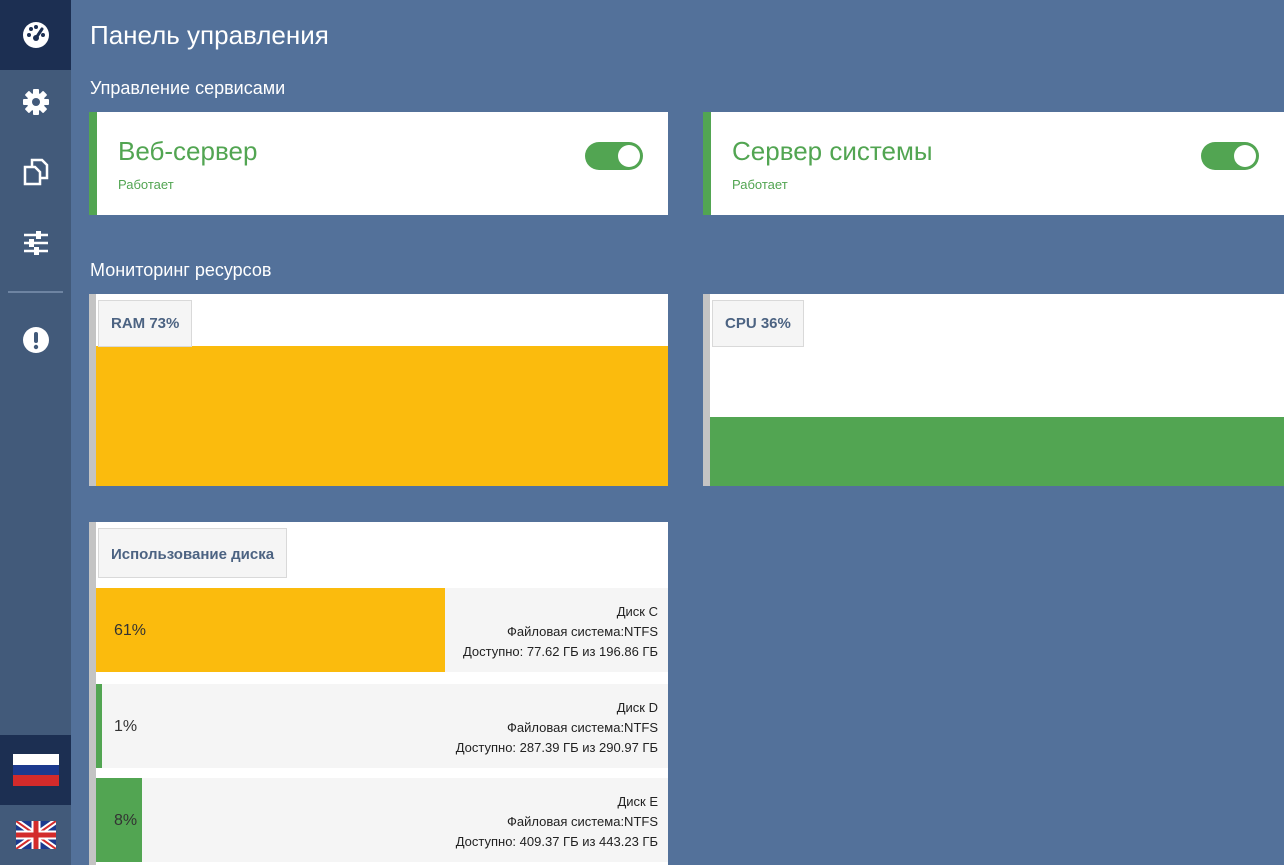  Describe the element at coordinates (145, 323) in the screenshot. I see `ram-label: RAM 73%` at that location.